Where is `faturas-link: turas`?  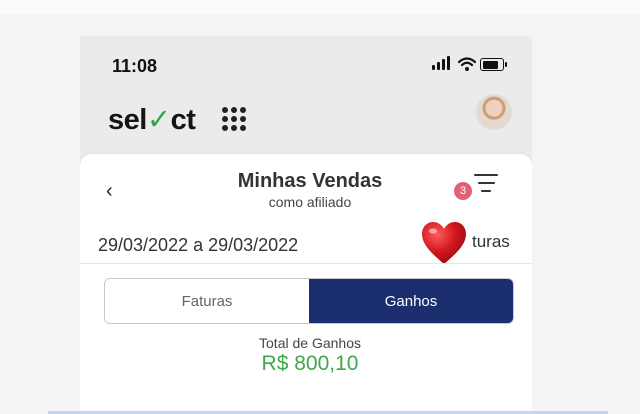
faturas-link: turas is located at coordinates (491, 242).